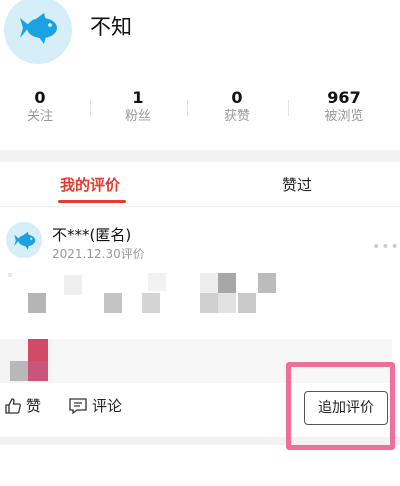  What do you see at coordinates (39, 116) in the screenshot?
I see `stat-label: 关注` at bounding box center [39, 116].